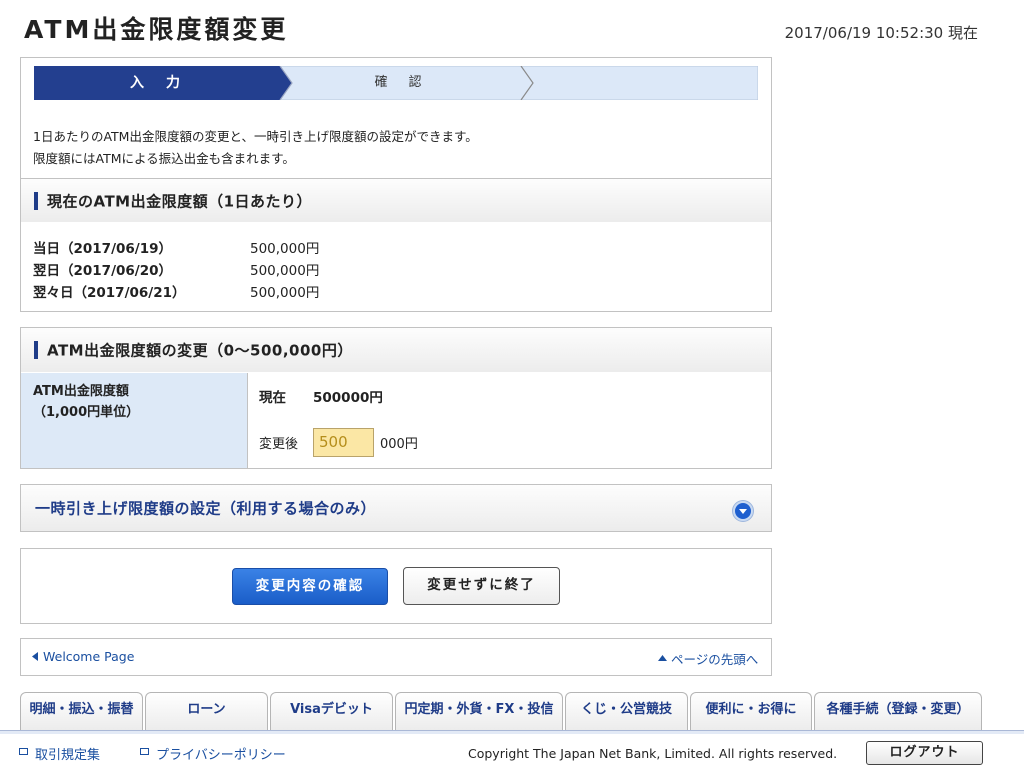  I want to click on page-title: ATM出金限度額変更, so click(156, 29).